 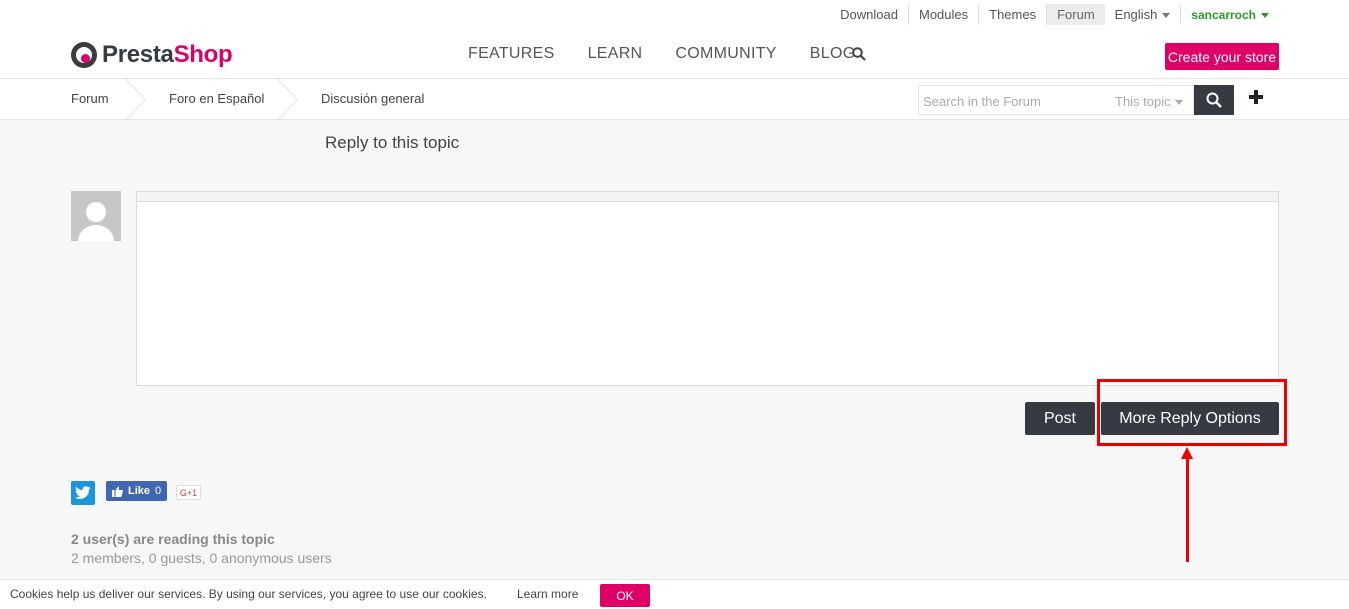 What do you see at coordinates (625, 595) in the screenshot?
I see `cookie-ok-button: OK` at bounding box center [625, 595].